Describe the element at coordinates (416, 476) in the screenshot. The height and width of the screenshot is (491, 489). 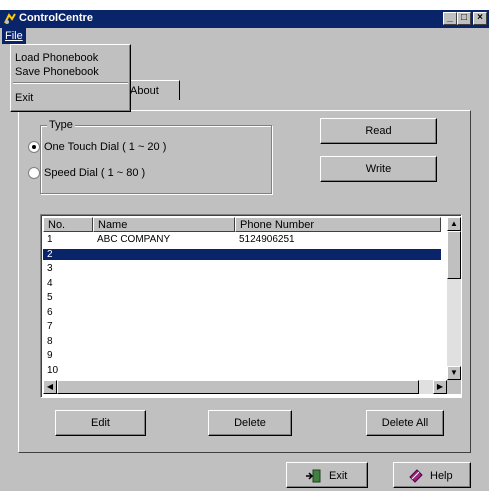
I see `help-book-icon` at that location.